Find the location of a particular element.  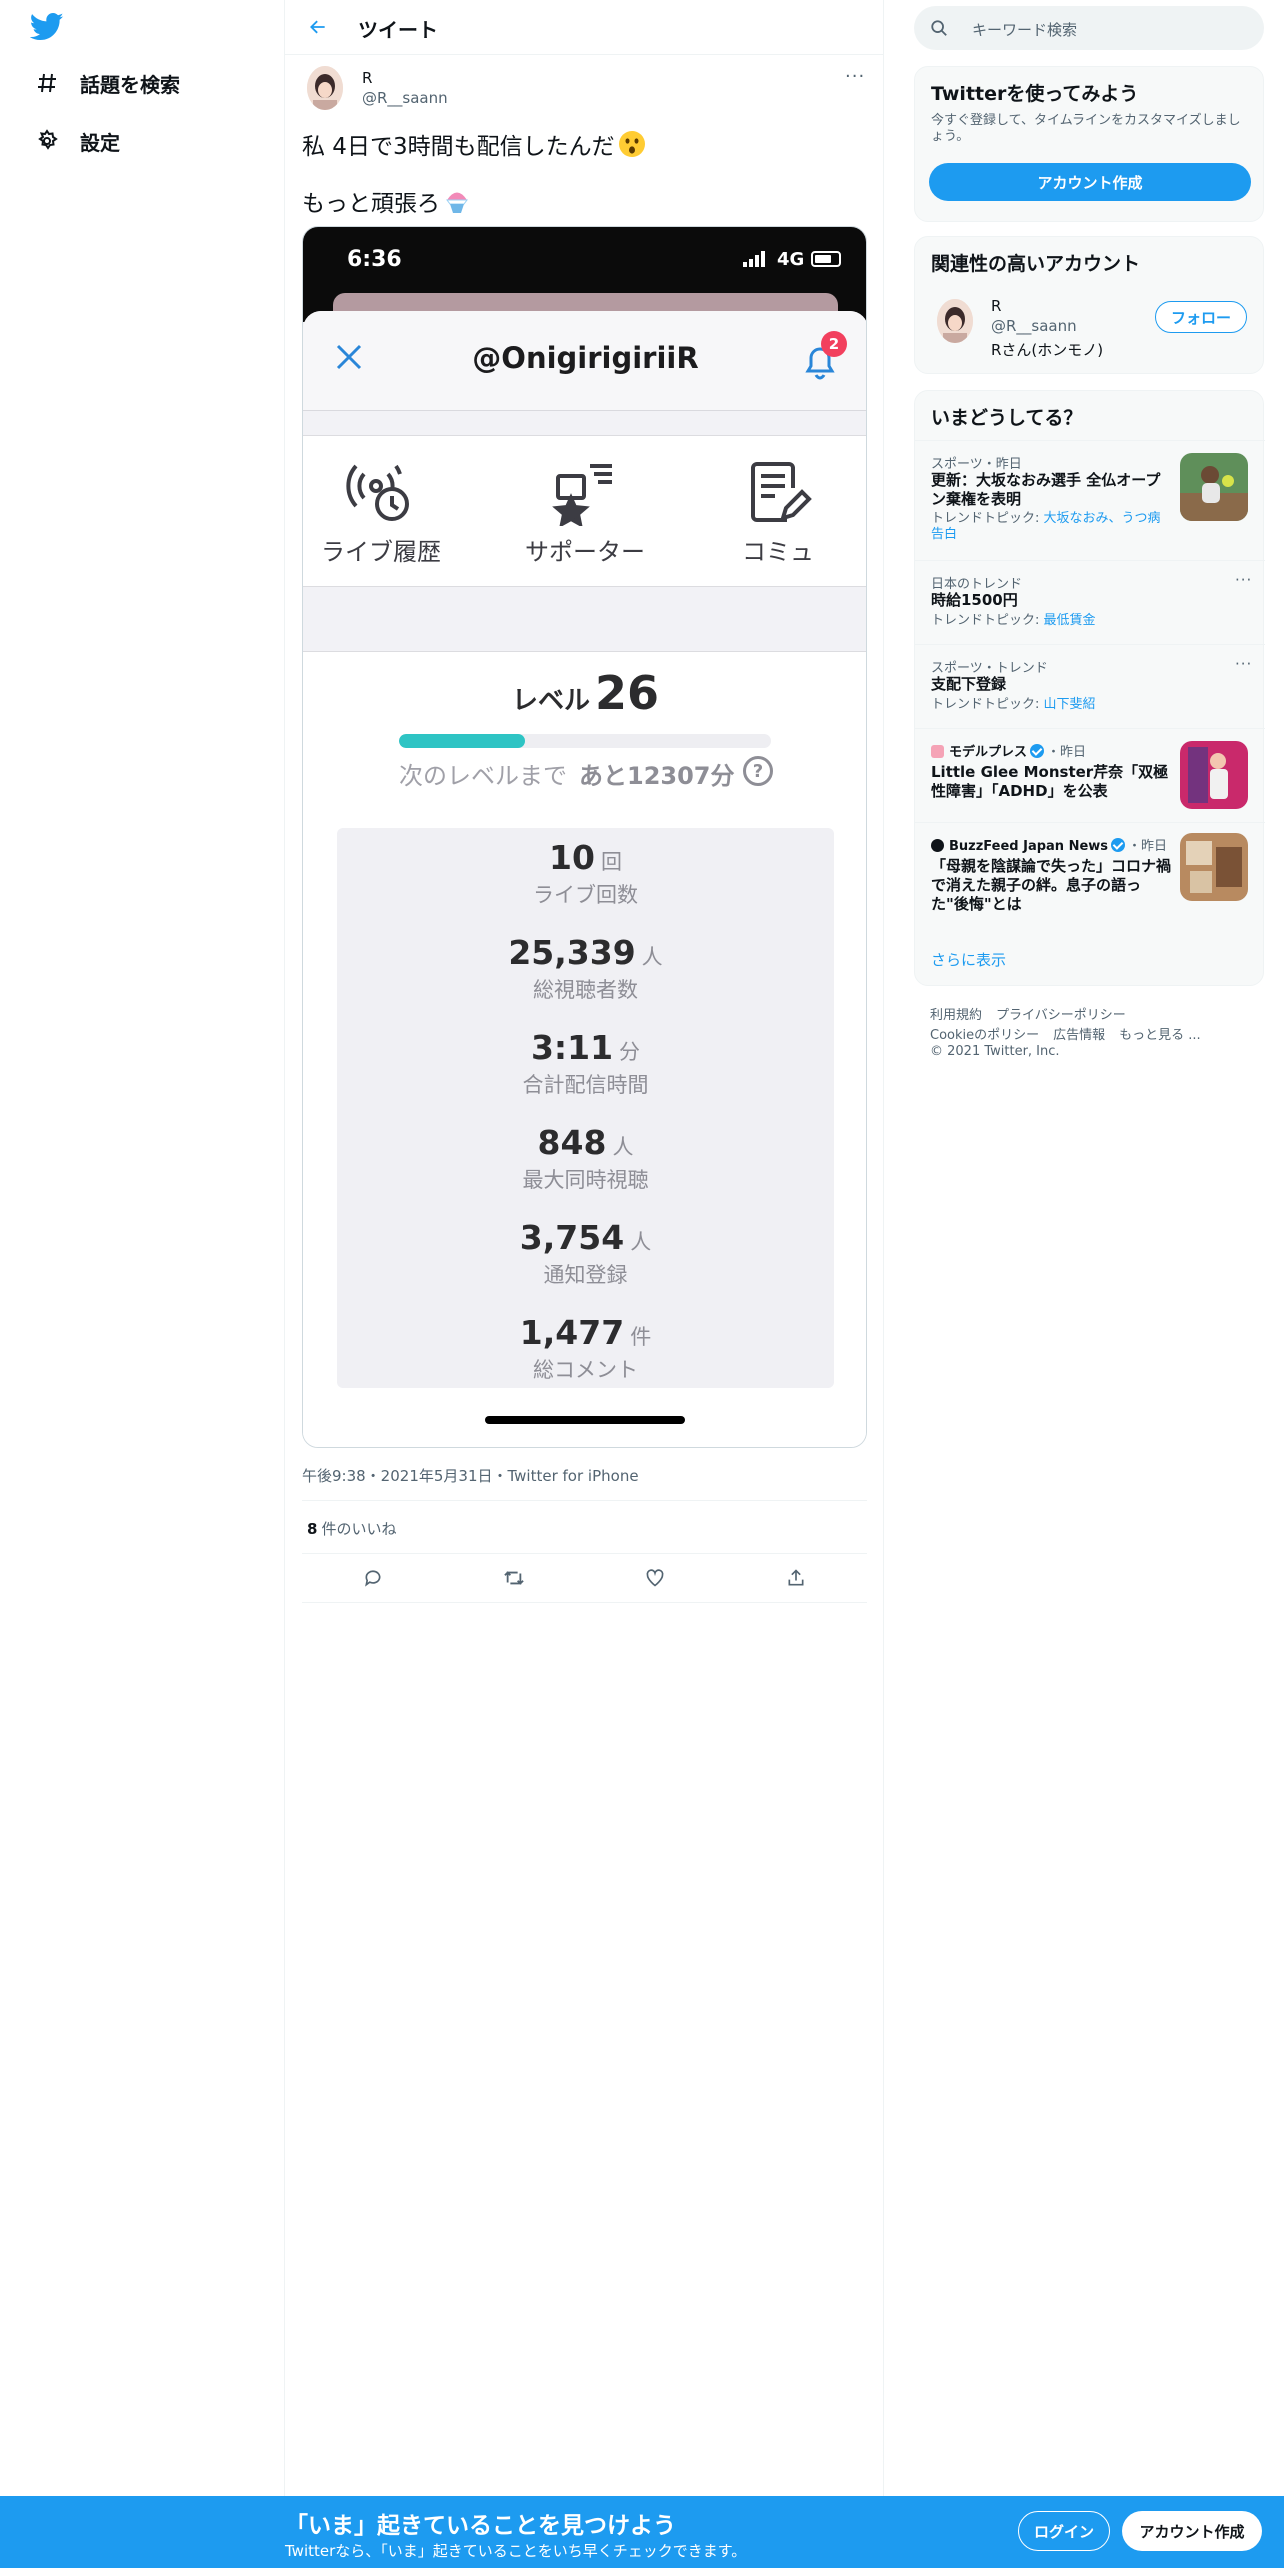

tweet-text-line: 私 4日で3時間も配信したんだ is located at coordinates (474, 145).